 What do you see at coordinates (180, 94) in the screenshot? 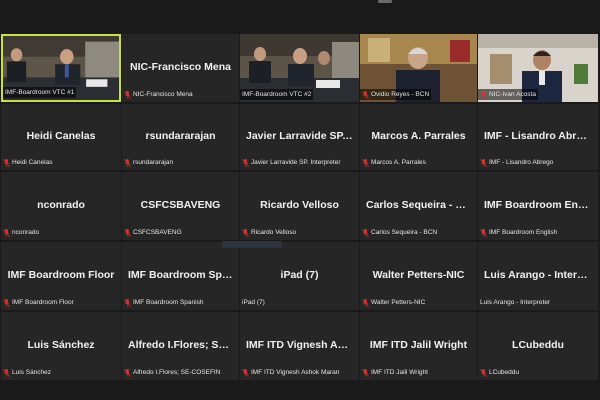
I see `participant-label: NIC-Francisco Mena` at bounding box center [180, 94].